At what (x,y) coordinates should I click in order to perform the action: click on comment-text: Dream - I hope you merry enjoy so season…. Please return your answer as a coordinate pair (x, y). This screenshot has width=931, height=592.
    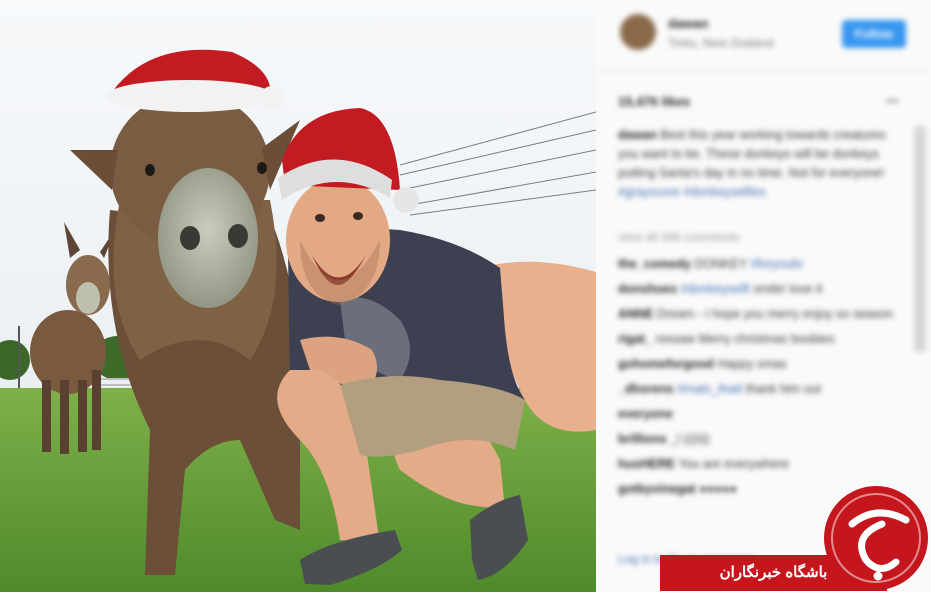
    Looking at the image, I should click on (774, 314).